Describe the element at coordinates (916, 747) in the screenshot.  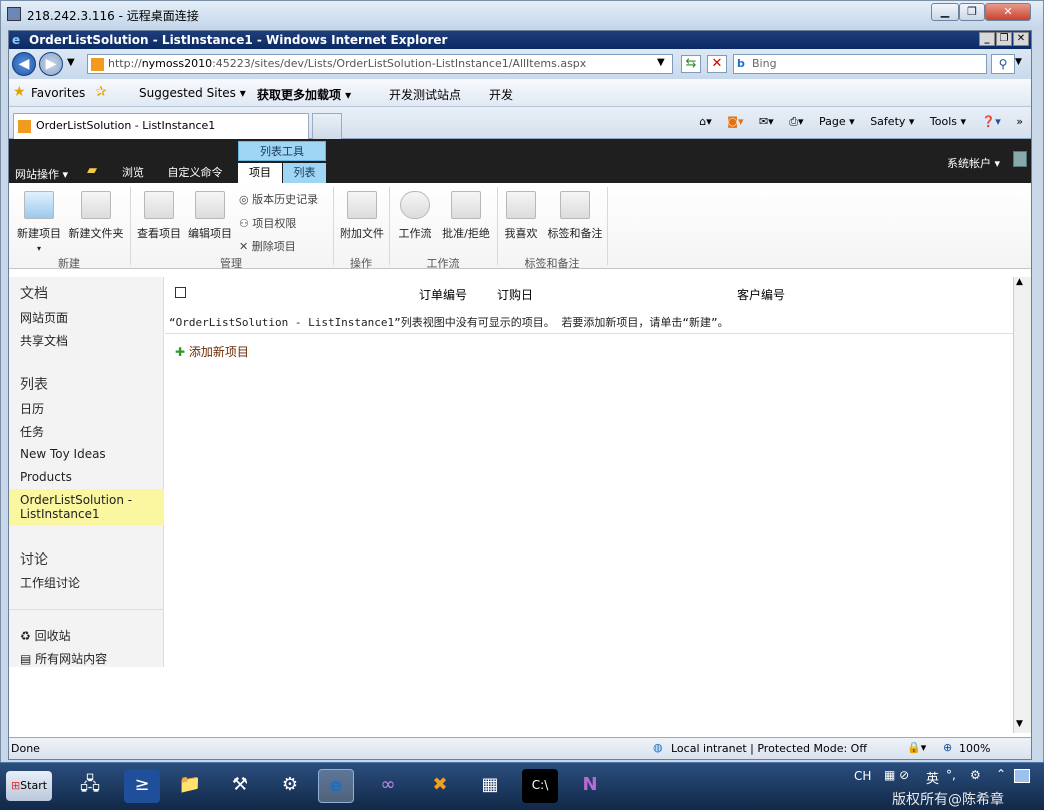
I see `protected-mode-icon: 🔒▾` at that location.